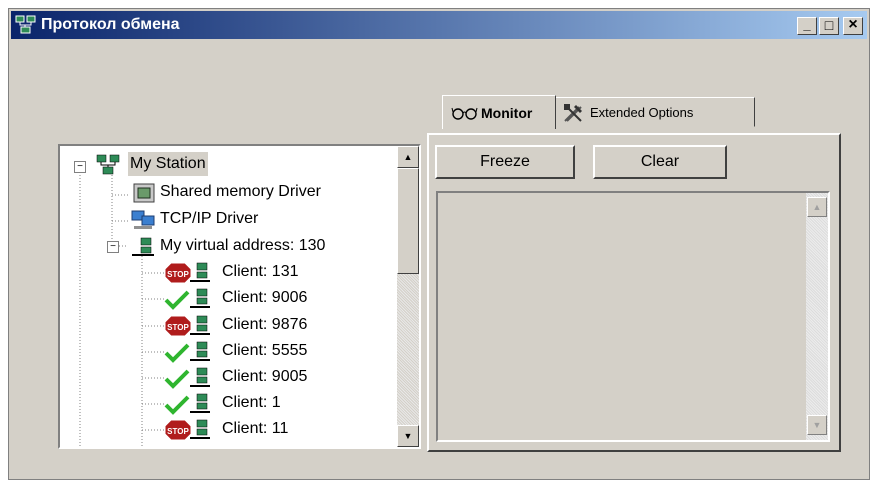 This screenshot has width=876, height=484. I want to click on tree-item-virtual-address: My virtual address: 130, so click(242, 246).